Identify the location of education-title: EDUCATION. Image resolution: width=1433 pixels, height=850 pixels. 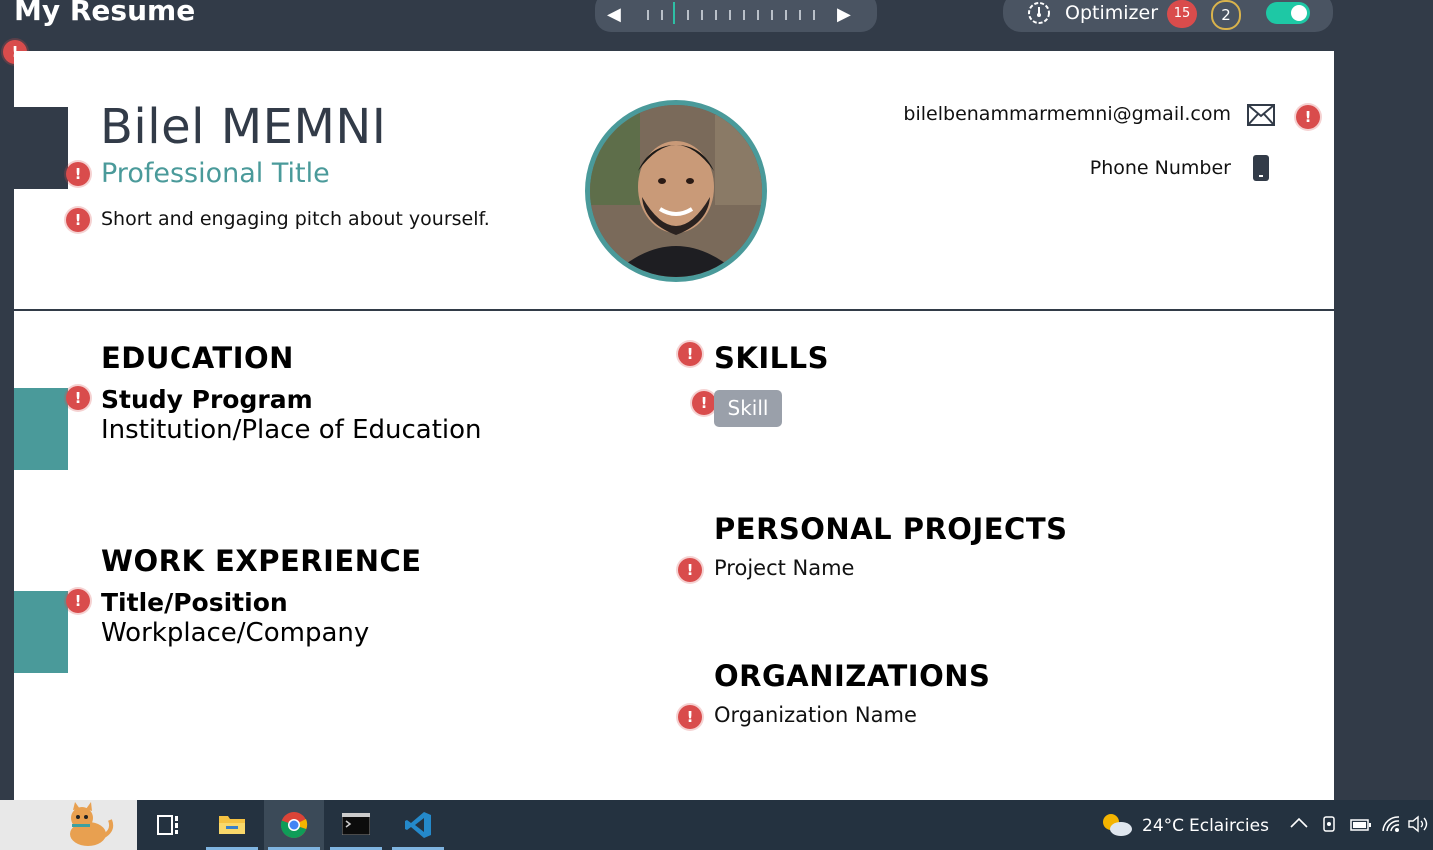
(197, 358).